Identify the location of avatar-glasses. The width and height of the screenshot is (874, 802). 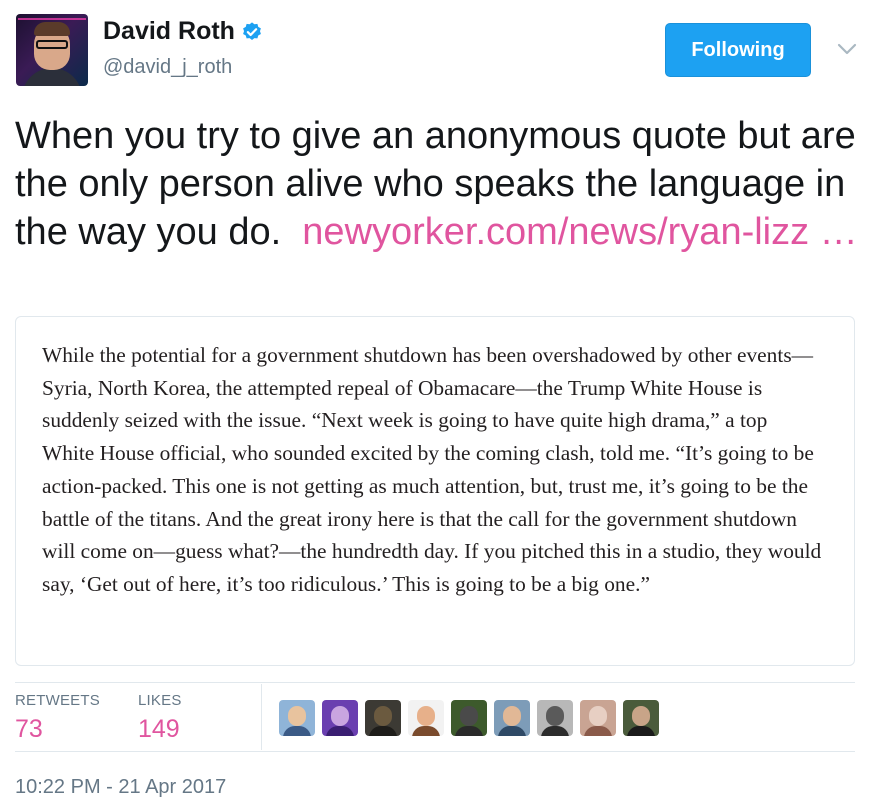
(52, 44).